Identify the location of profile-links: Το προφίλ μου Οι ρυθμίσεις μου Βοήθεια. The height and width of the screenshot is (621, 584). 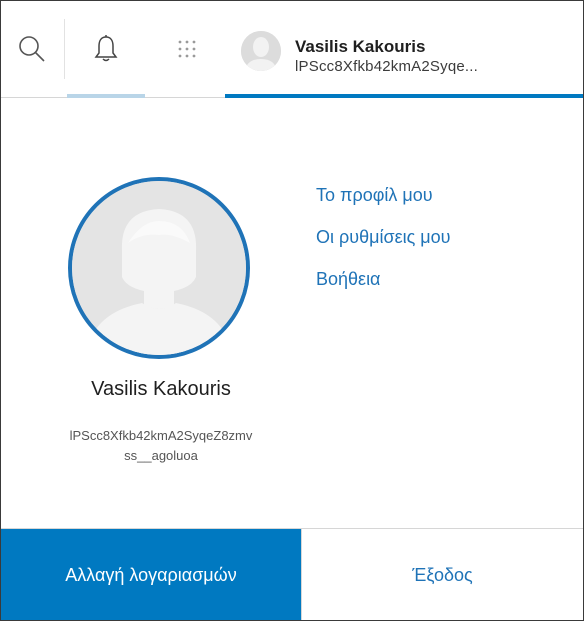
(383, 237).